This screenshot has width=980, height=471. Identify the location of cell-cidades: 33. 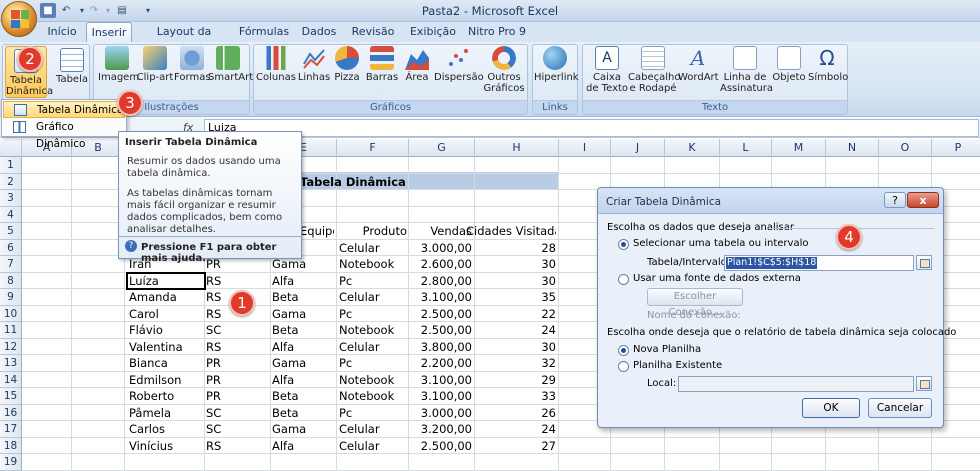
(516, 396).